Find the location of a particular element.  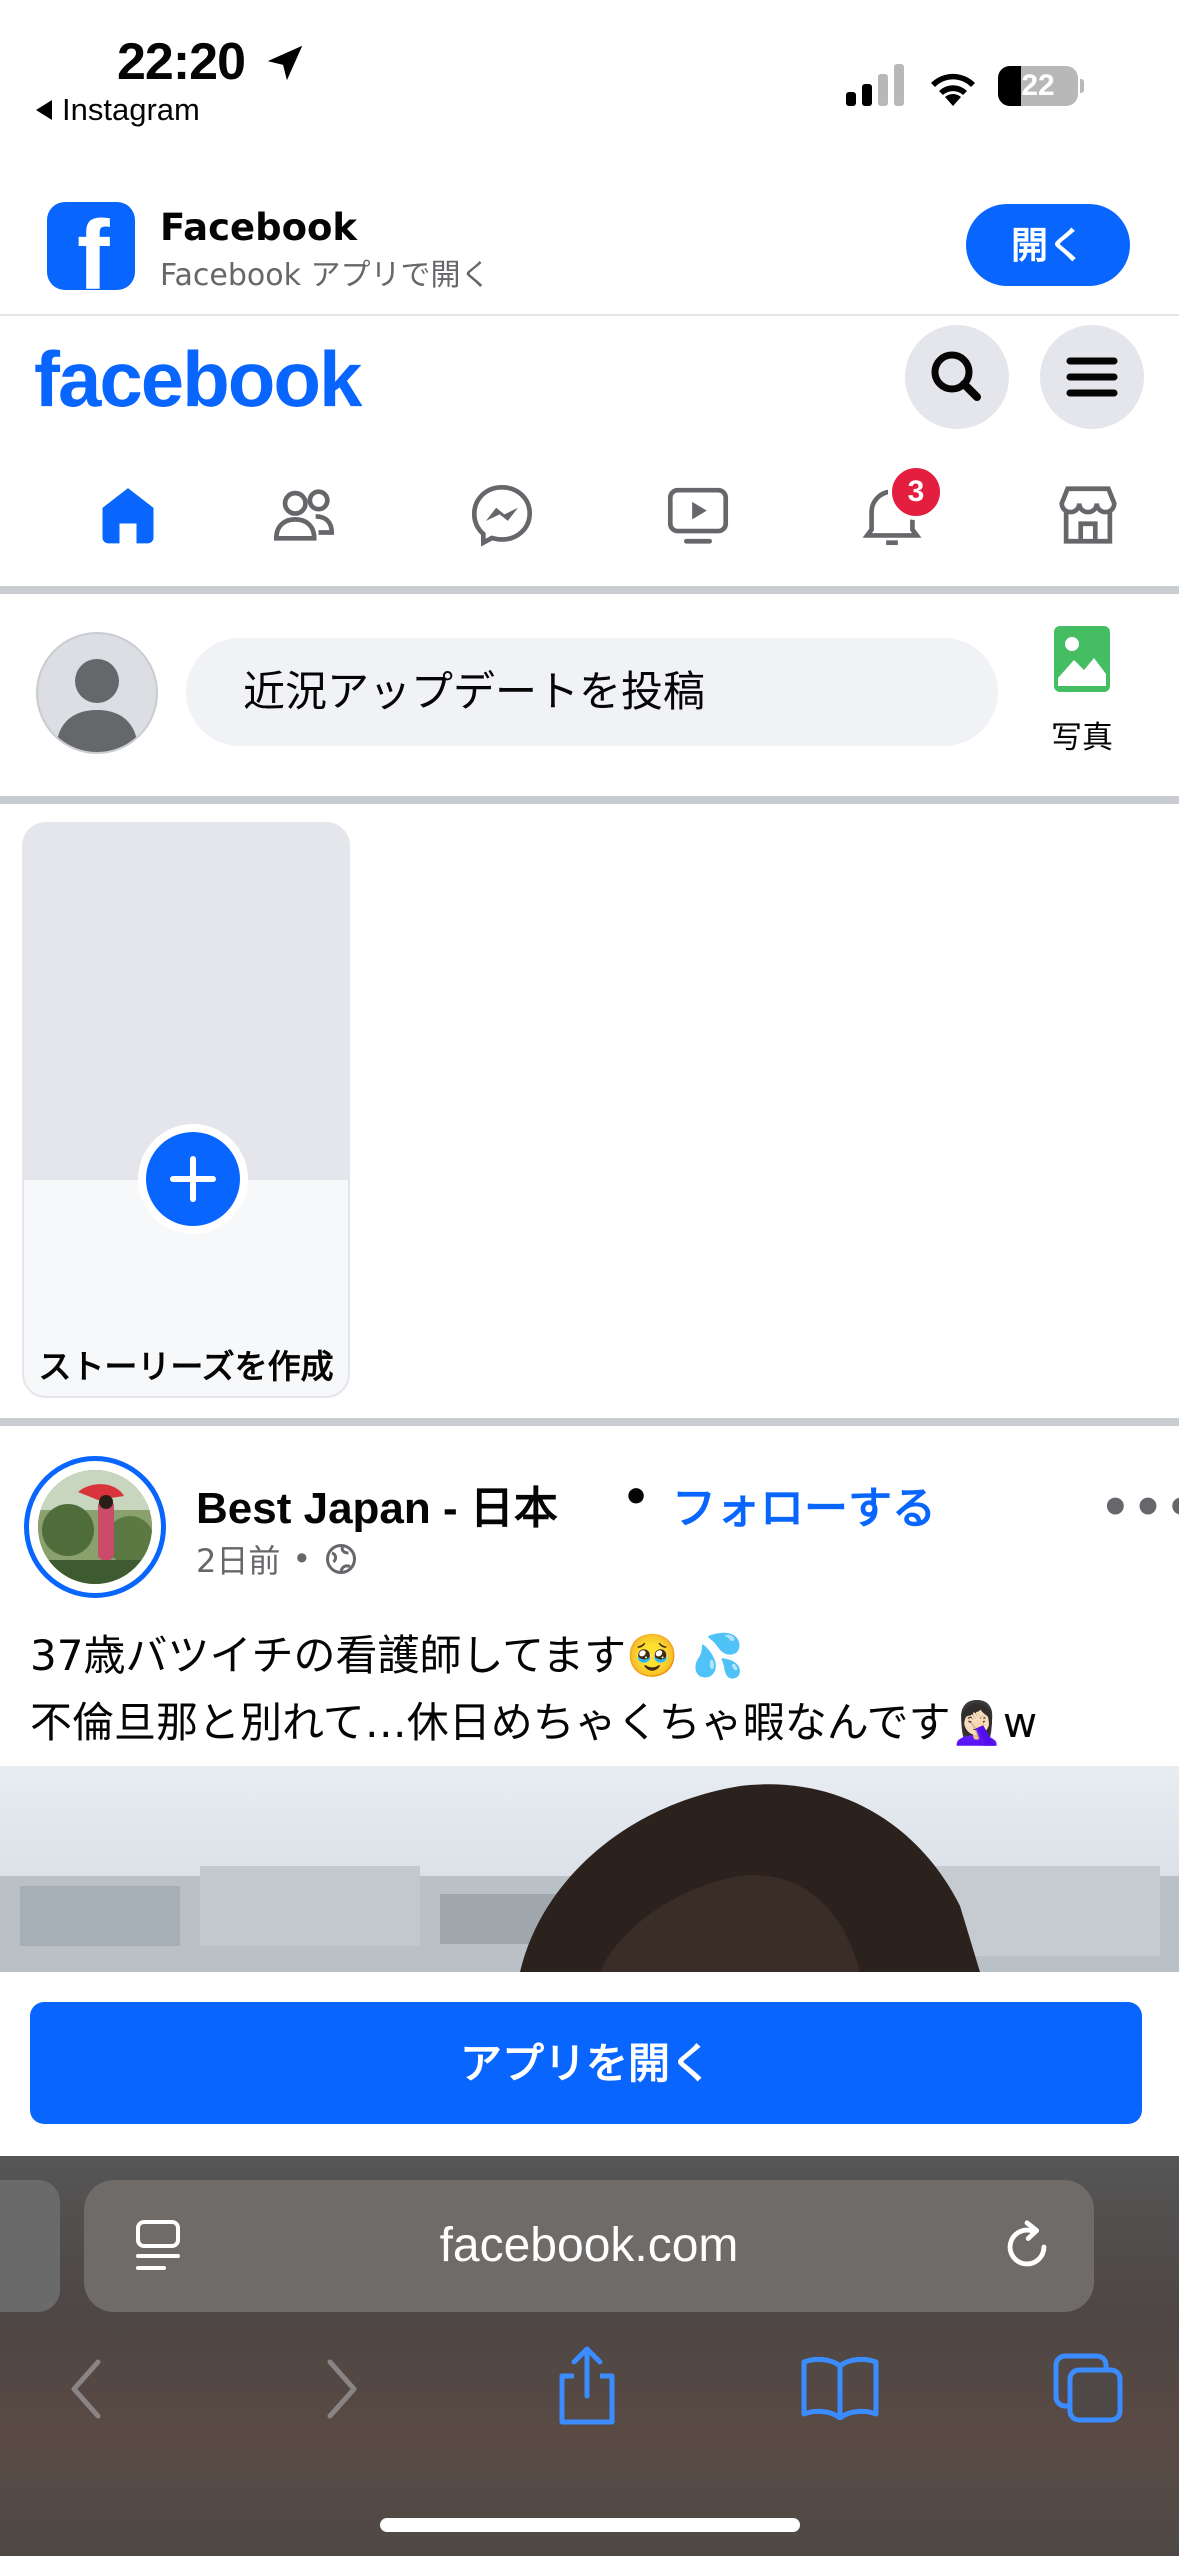

bookmarks-icon is located at coordinates (840, 2387).